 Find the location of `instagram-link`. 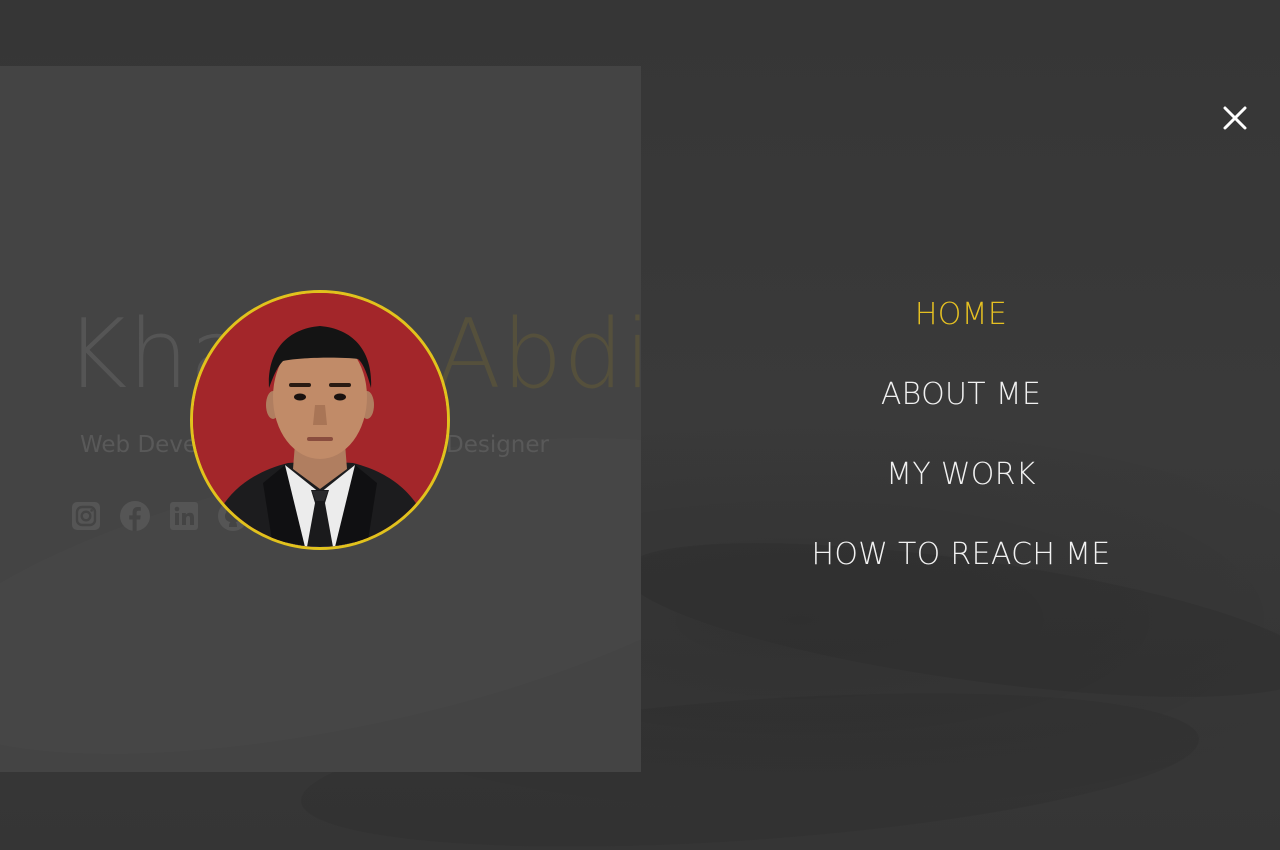

instagram-link is located at coordinates (86, 516).